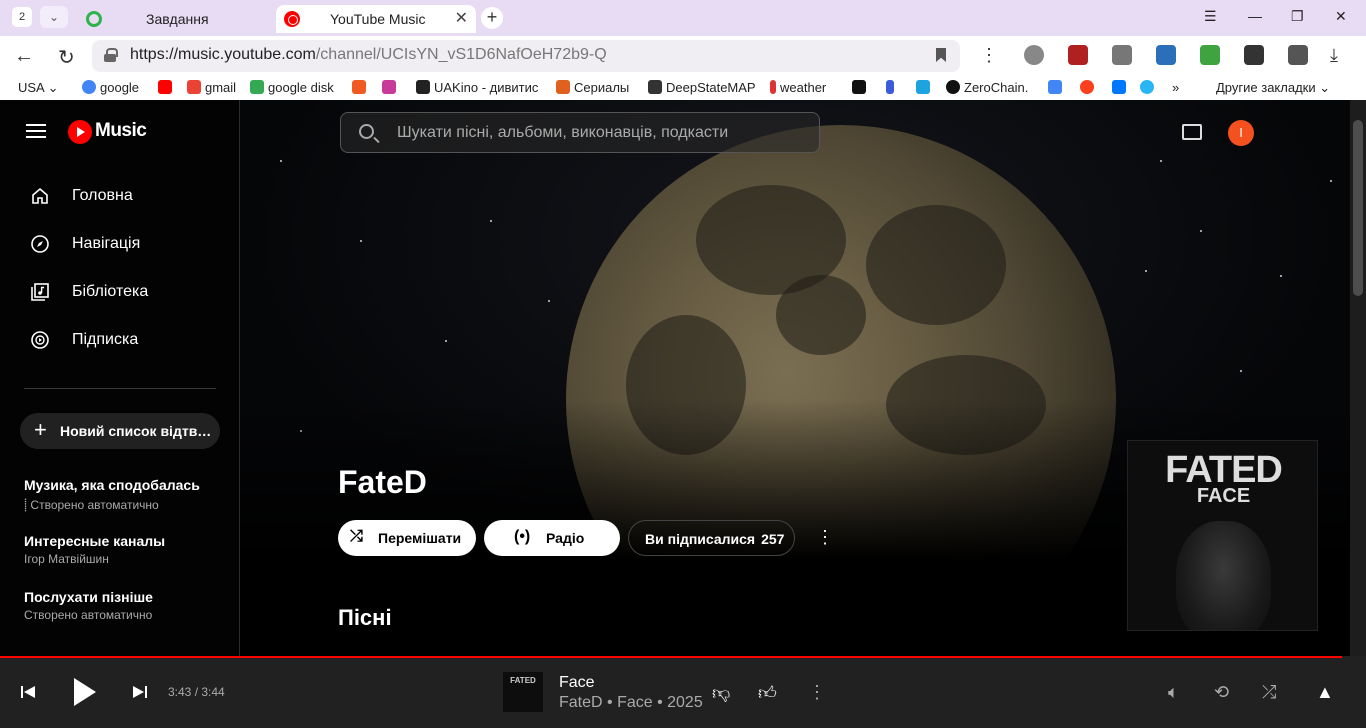  Describe the element at coordinates (1273, 88) in the screenshot. I see `other-bookmarks-folder: Другие закладки ⌄` at that location.